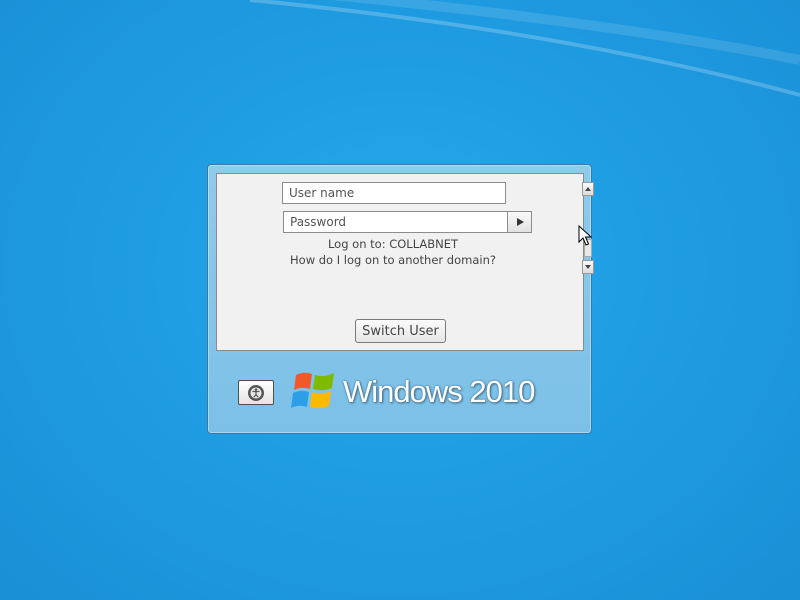 This screenshot has width=800, height=600. I want to click on arrow-right-icon, so click(520, 222).